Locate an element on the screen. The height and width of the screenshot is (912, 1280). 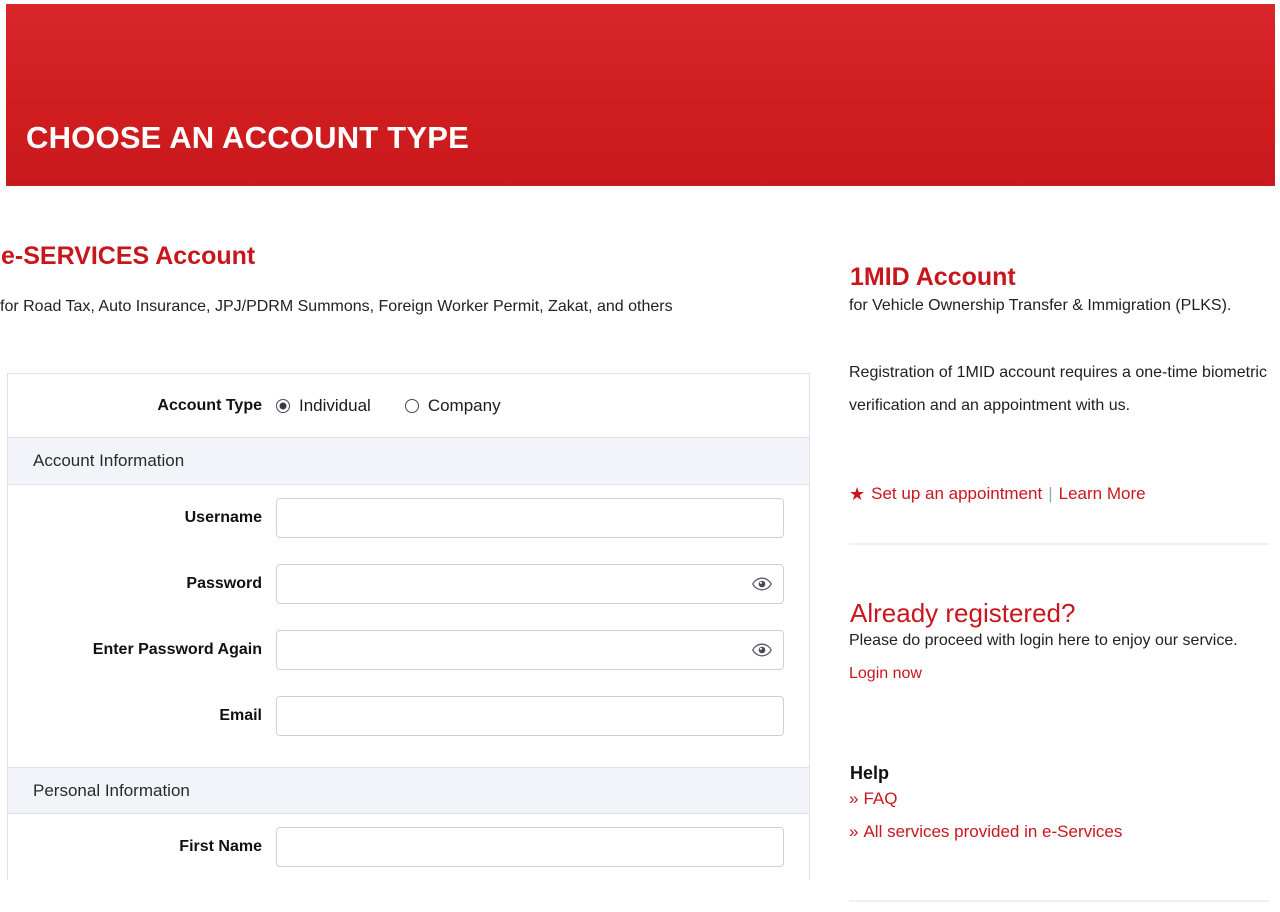
field-row-first-name: First Name is located at coordinates (408, 847).